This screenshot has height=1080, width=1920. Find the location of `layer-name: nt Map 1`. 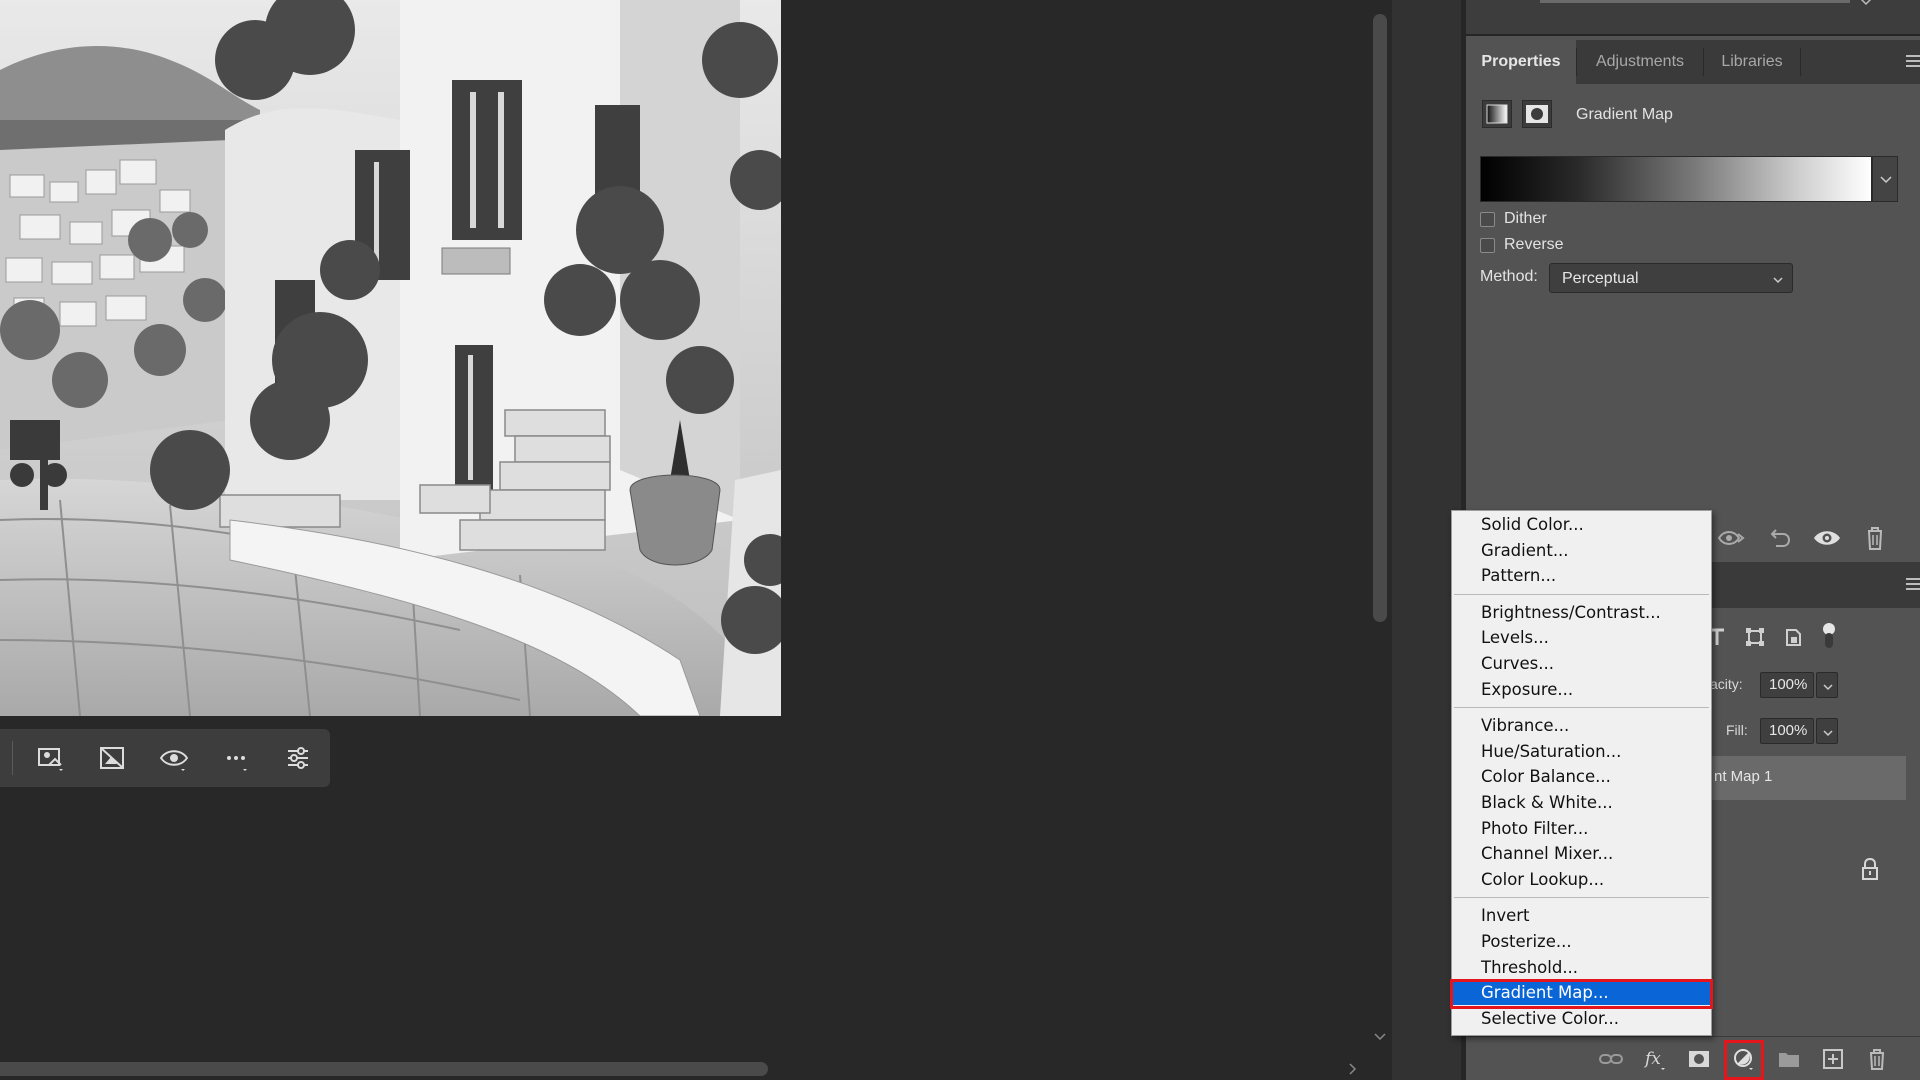

layer-name: nt Map 1 is located at coordinates (1743, 776).